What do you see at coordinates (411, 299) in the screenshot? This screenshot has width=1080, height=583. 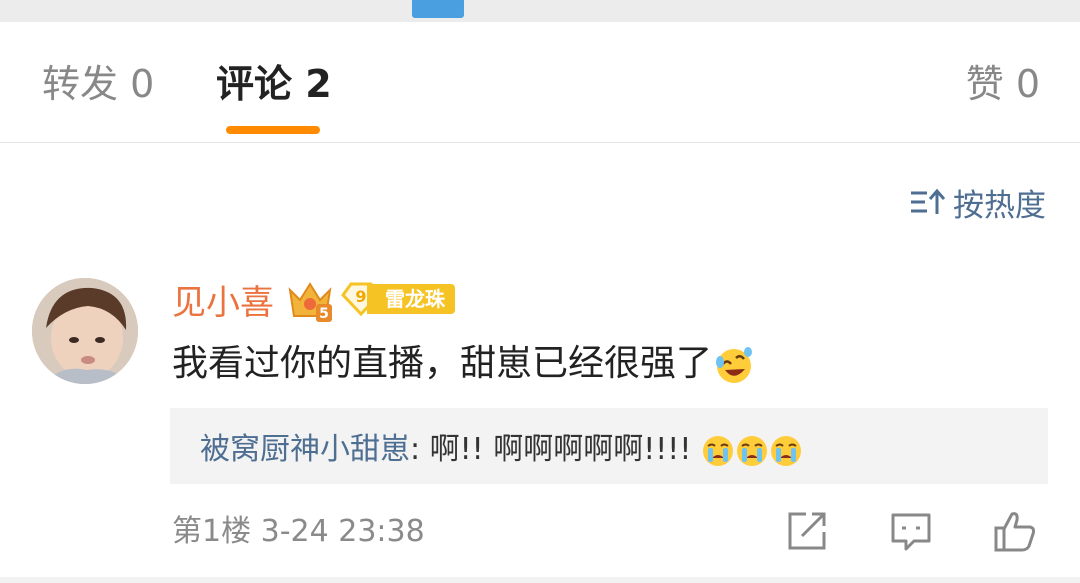 I see `level-tag: 雷龙珠` at bounding box center [411, 299].